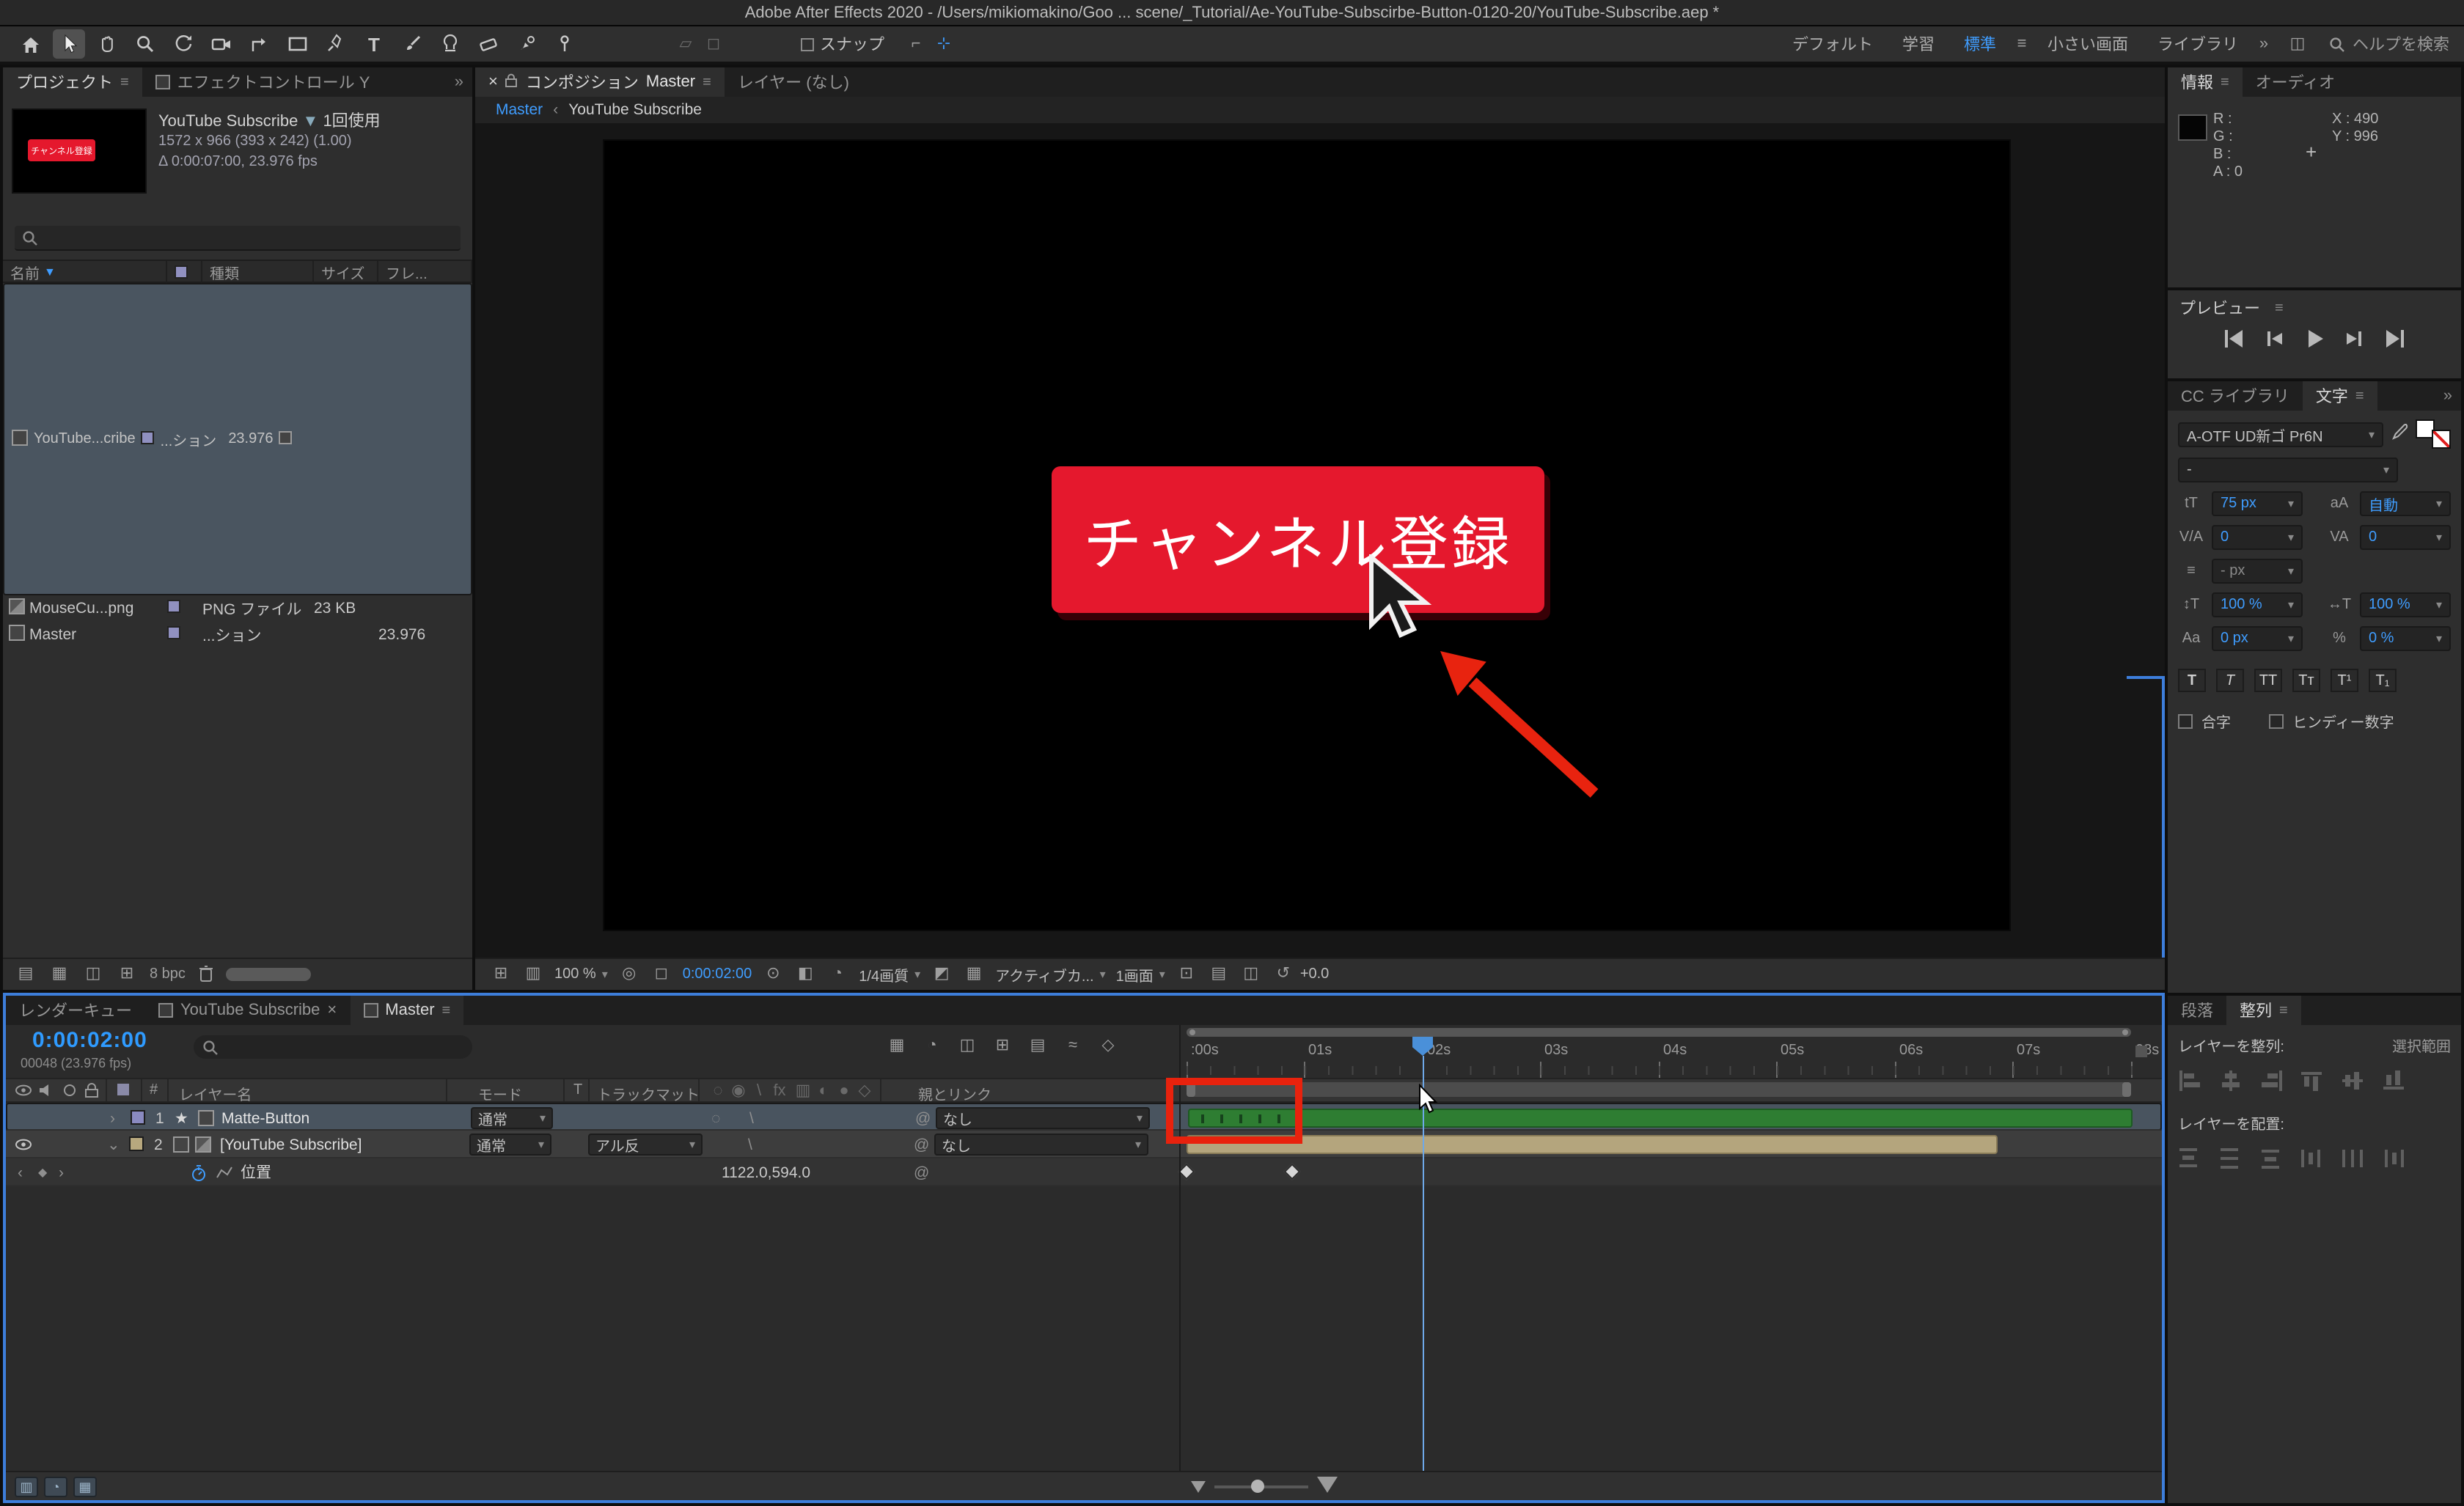 This screenshot has height=1506, width=2464. I want to click on stopwatch-icon, so click(199, 1172).